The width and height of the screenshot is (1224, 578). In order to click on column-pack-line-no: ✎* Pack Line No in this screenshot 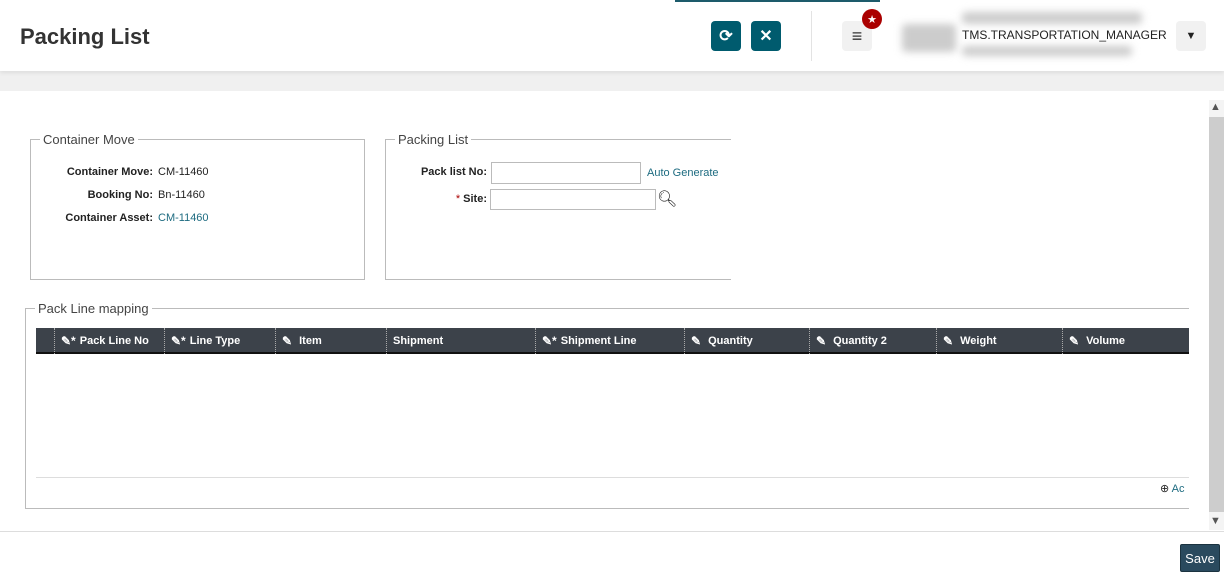, I will do `click(109, 341)`.